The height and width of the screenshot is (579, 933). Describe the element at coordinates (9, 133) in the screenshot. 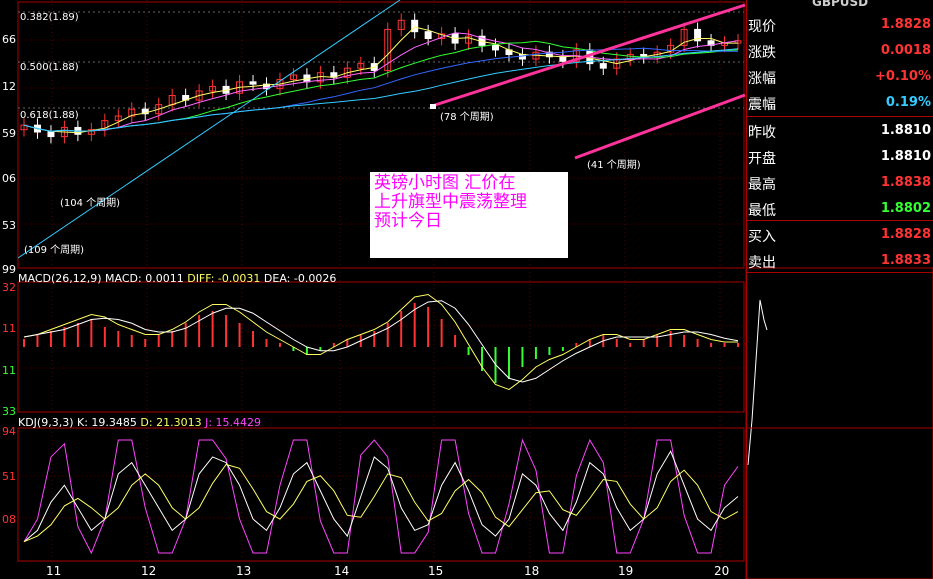

I see `y-tick-main-3: 59` at that location.